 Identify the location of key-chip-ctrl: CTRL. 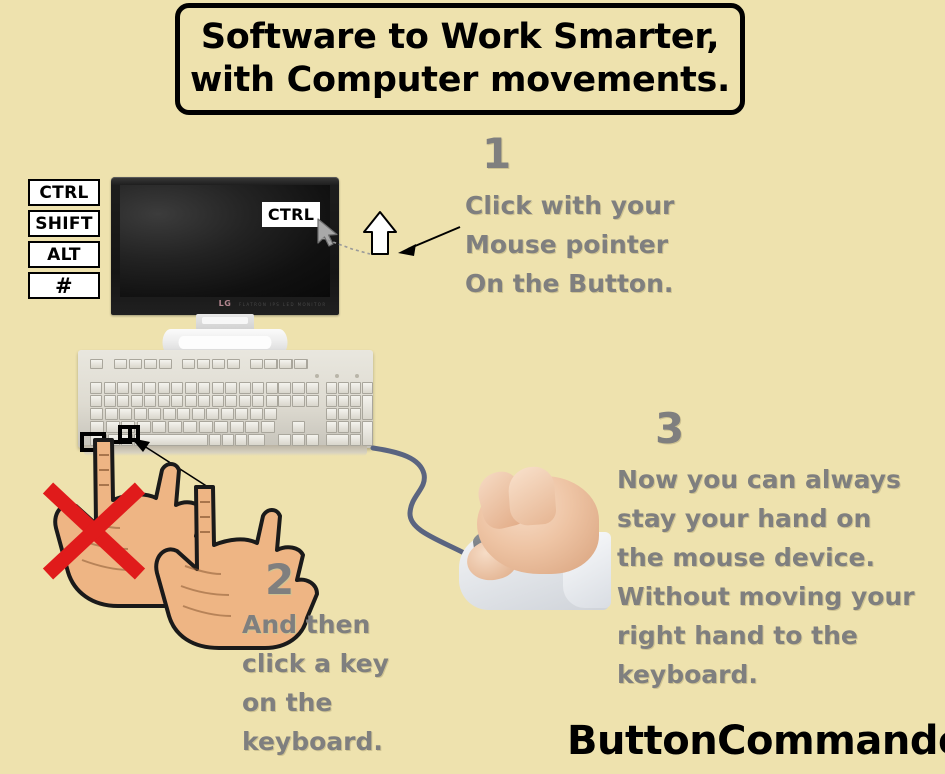
(64, 192).